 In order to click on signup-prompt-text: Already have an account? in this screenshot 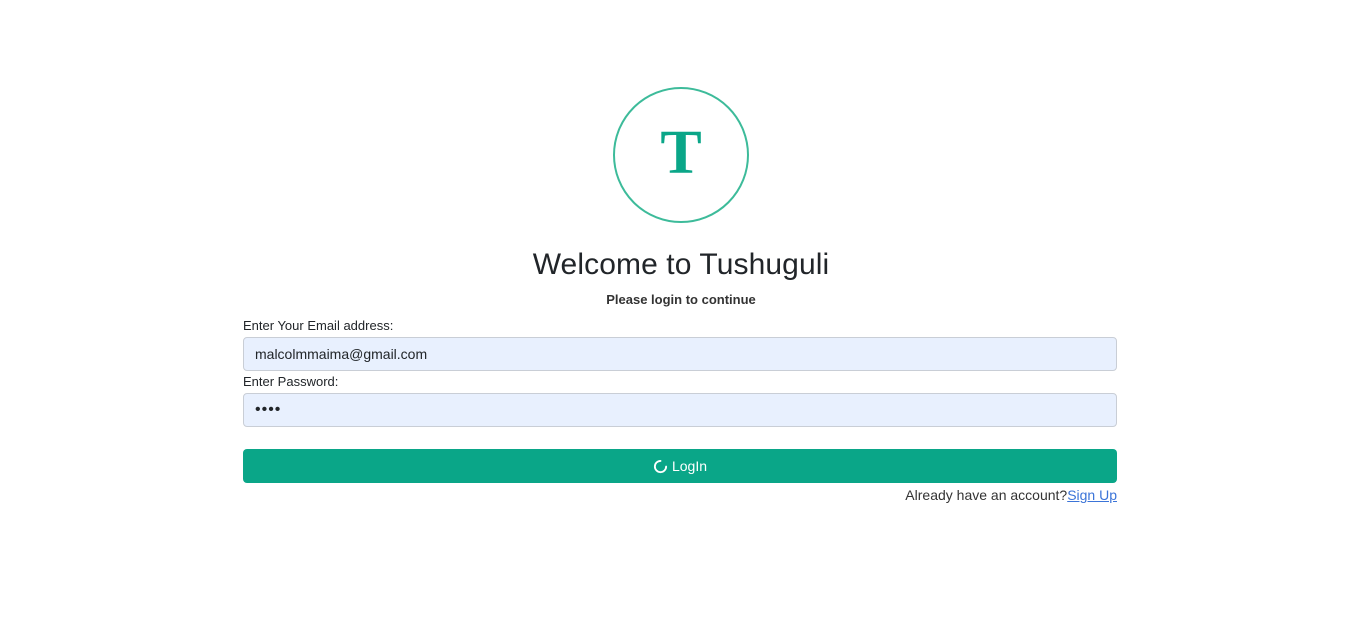, I will do `click(986, 495)`.